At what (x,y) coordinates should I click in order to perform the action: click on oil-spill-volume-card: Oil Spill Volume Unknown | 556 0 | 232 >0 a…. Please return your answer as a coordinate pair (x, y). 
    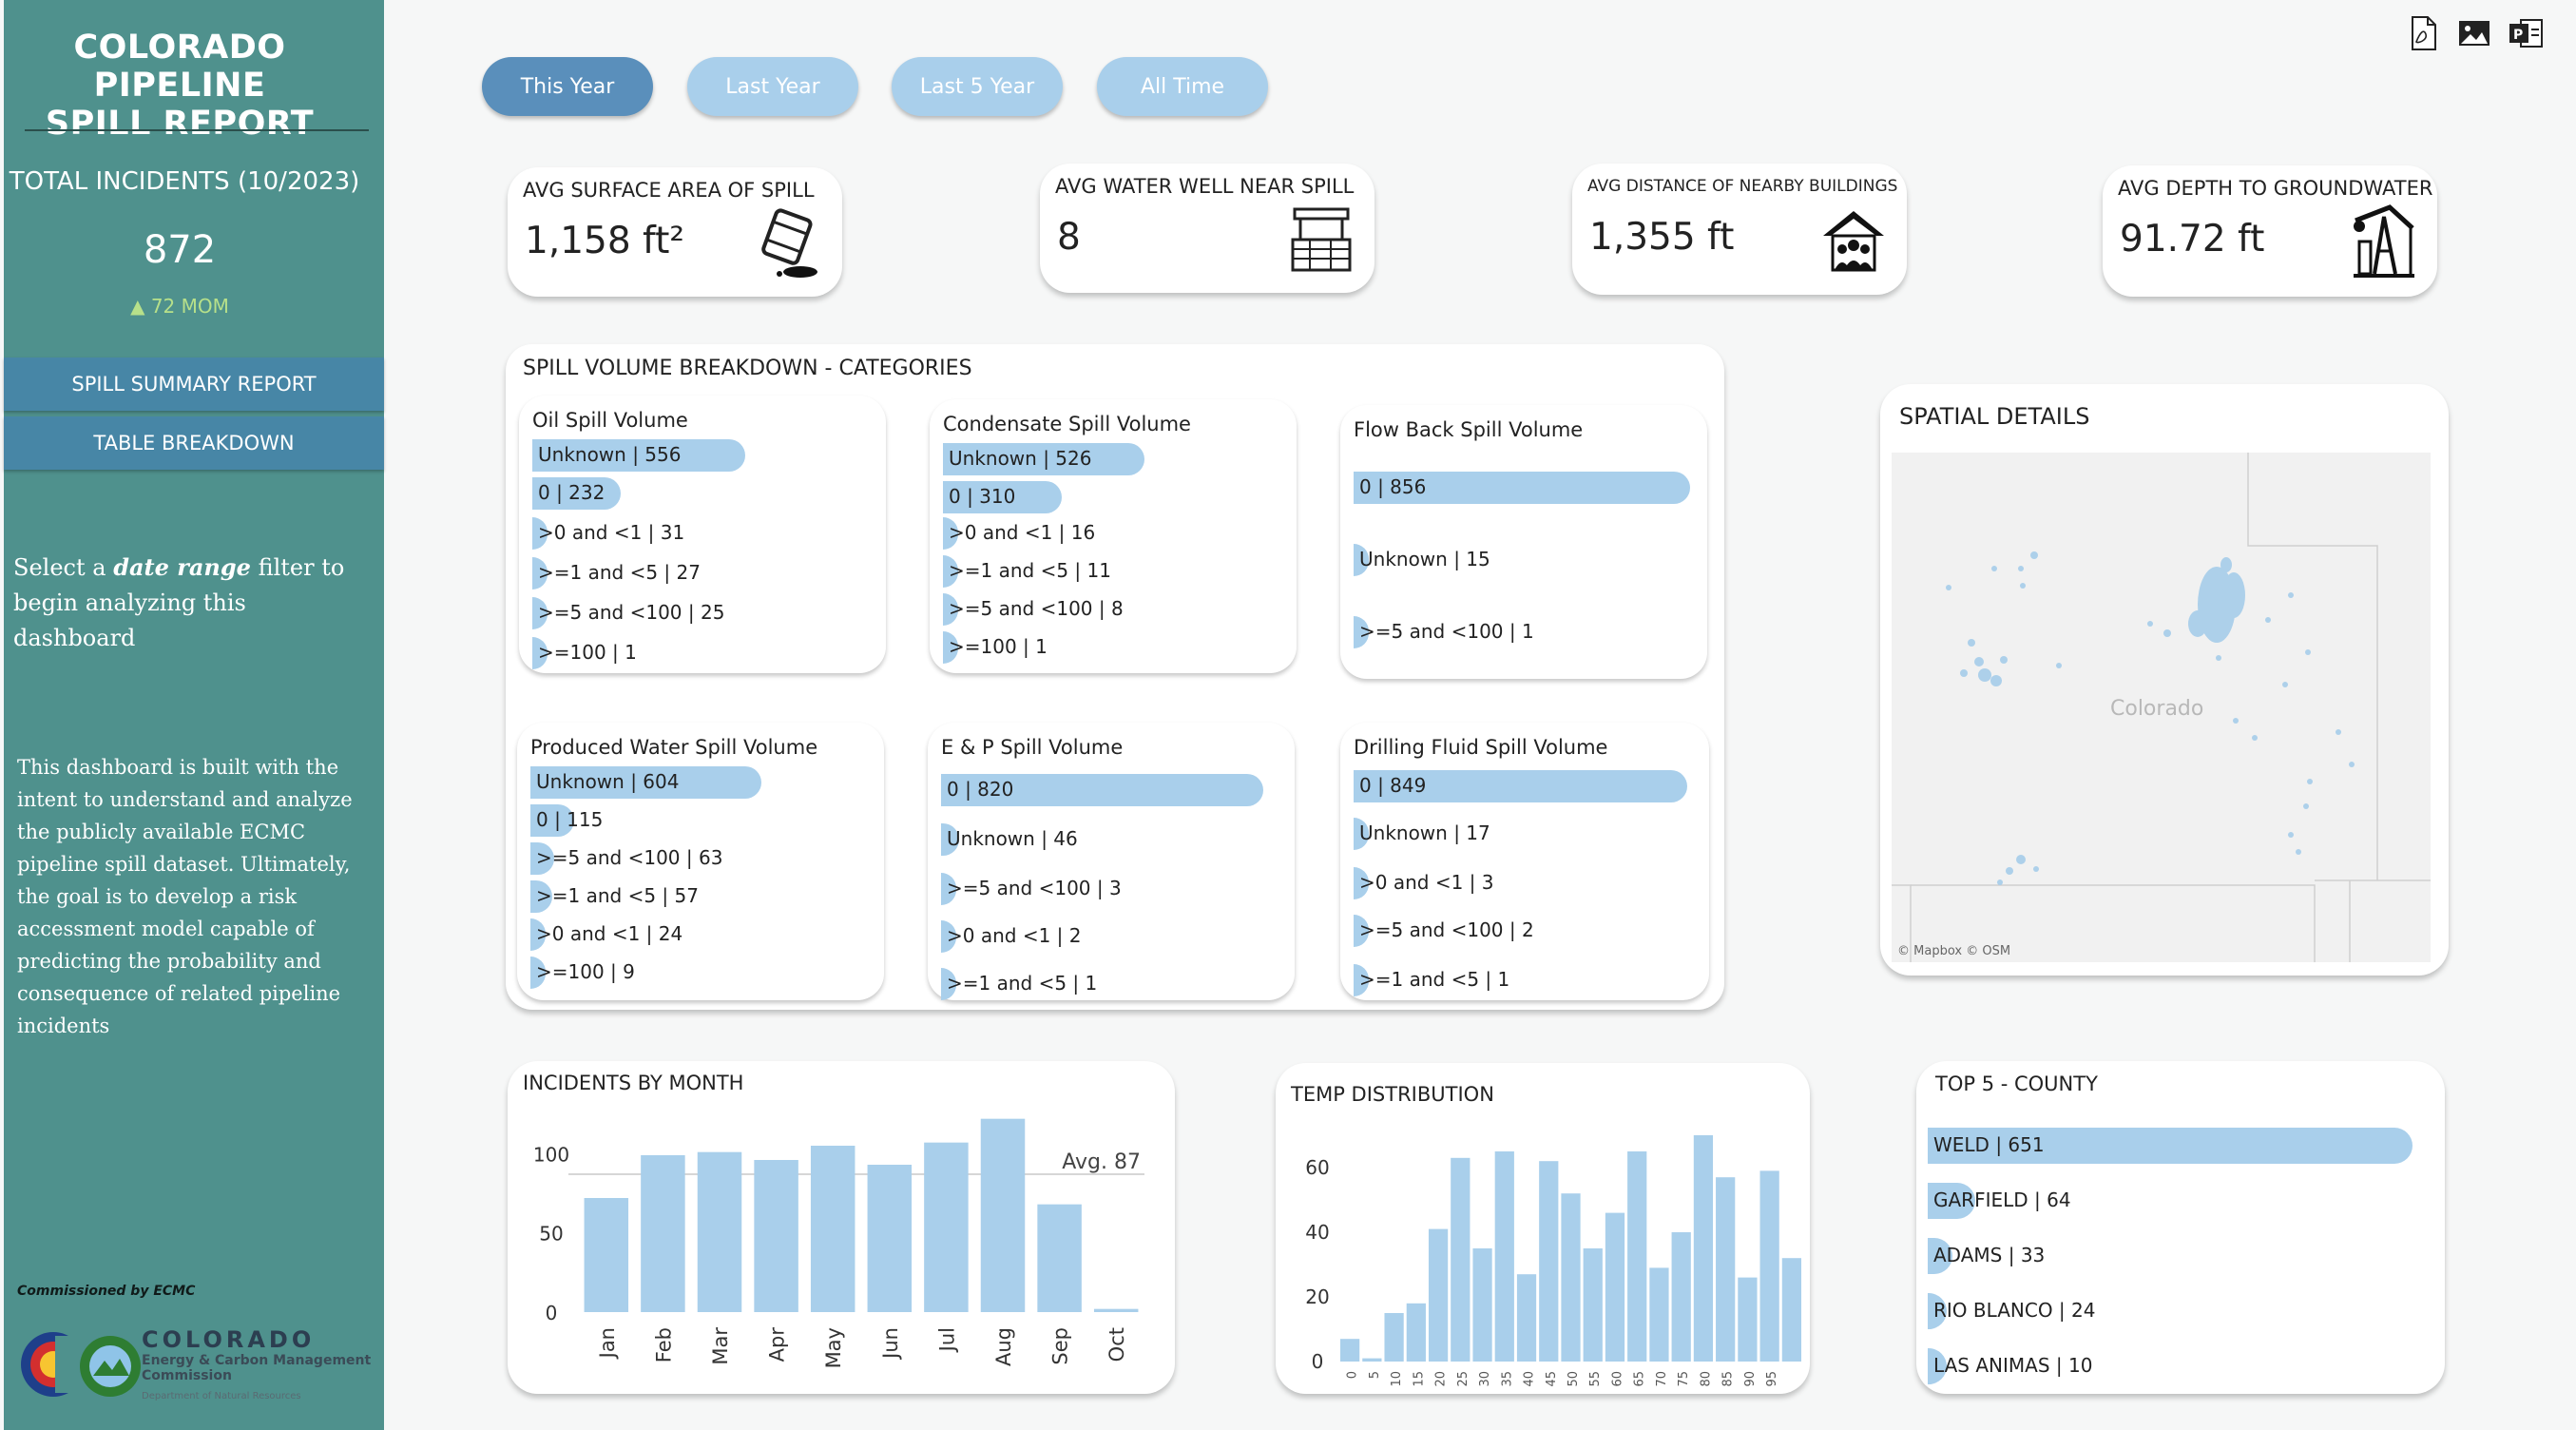
    Looking at the image, I should click on (702, 534).